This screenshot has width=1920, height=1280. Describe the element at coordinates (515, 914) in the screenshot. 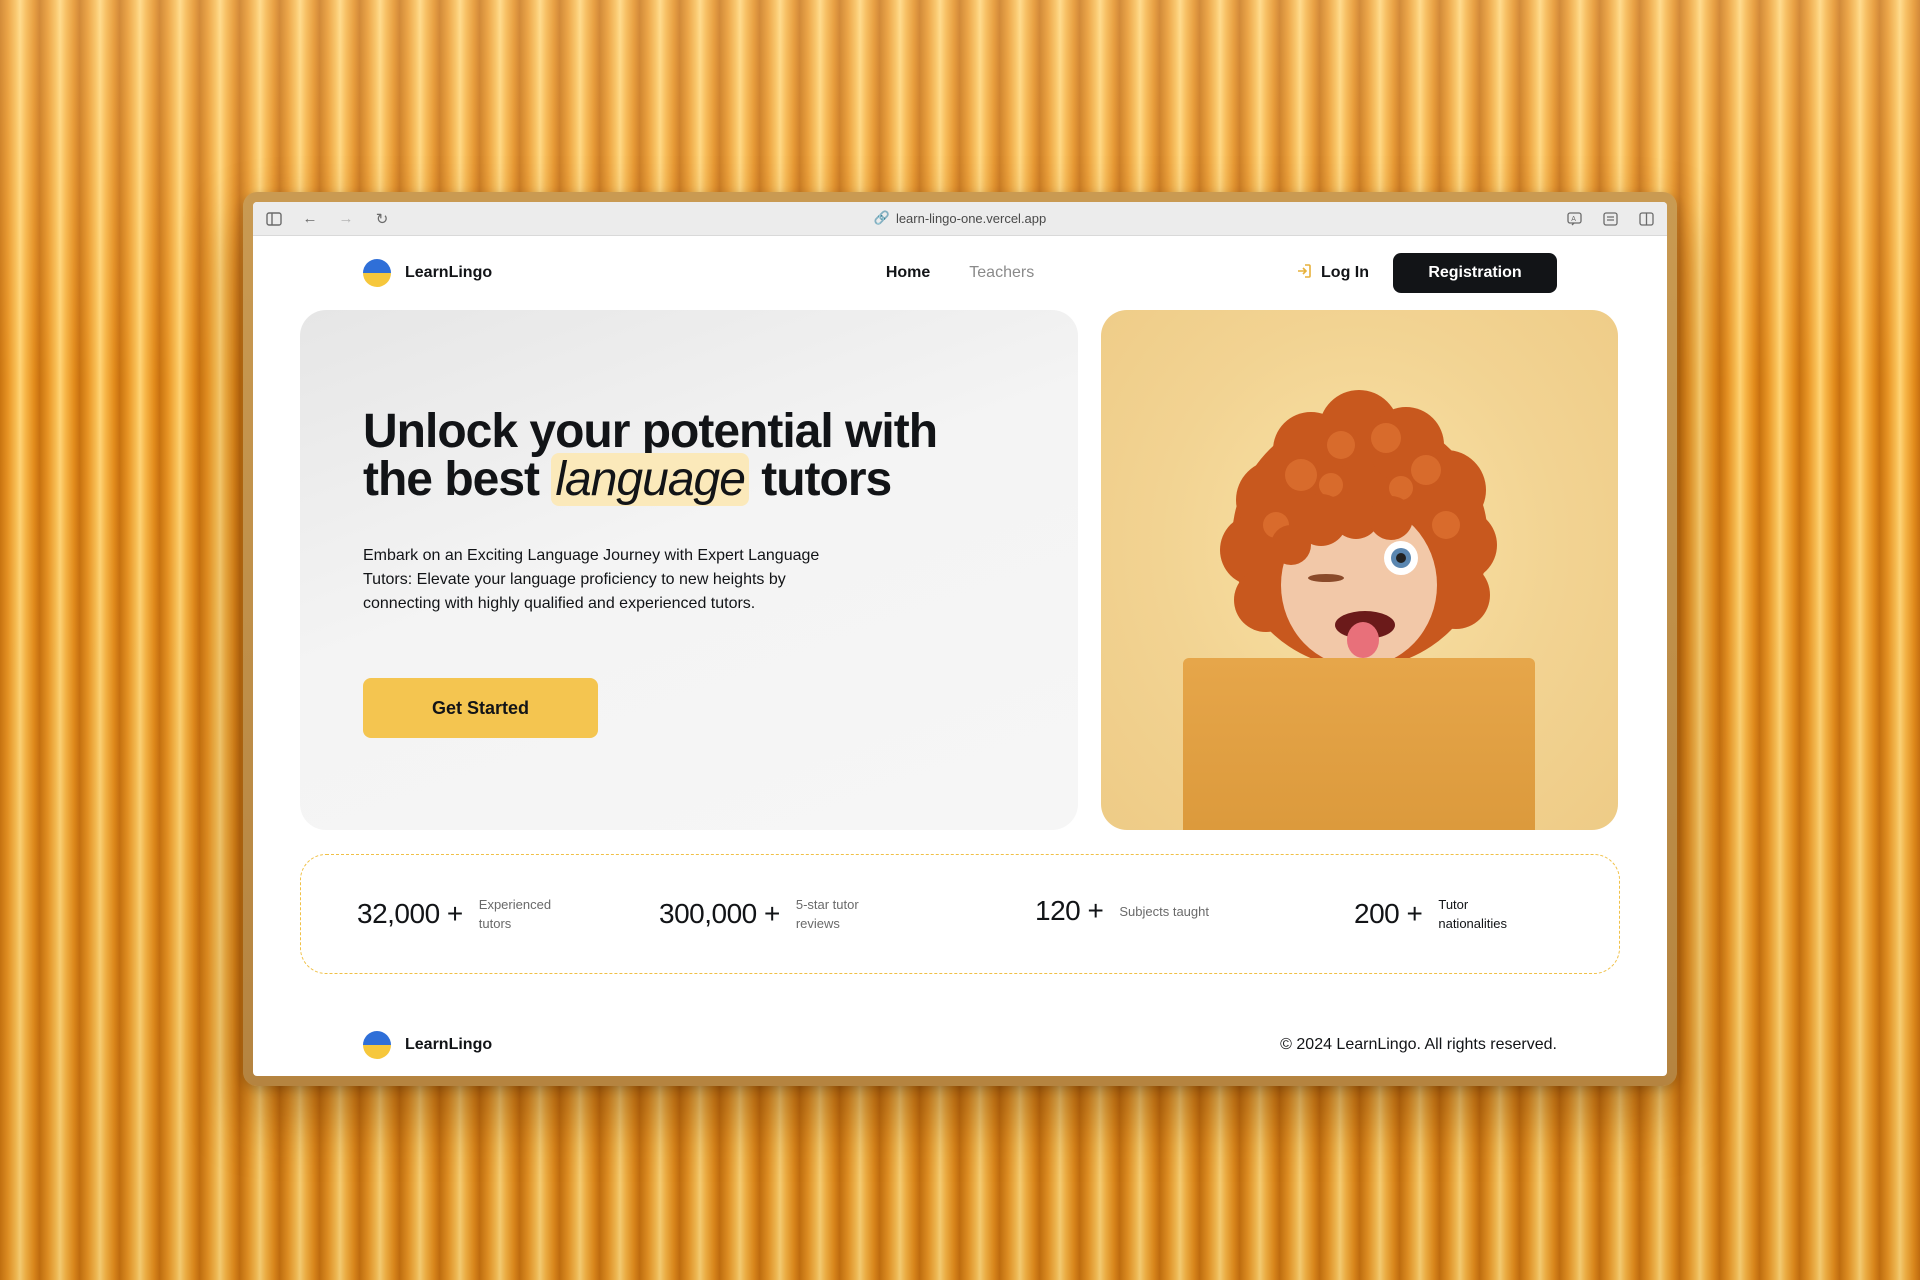

I see `stat-label: Experienced tutors` at that location.